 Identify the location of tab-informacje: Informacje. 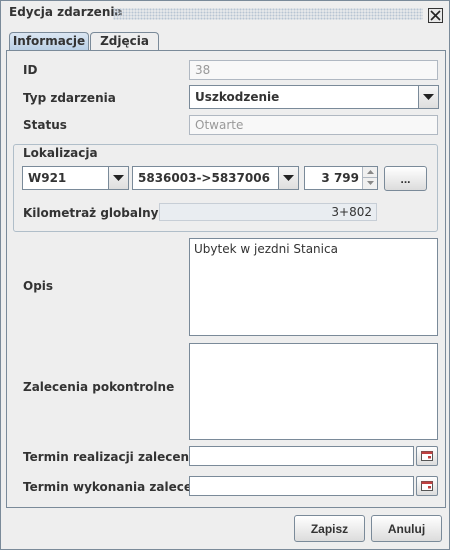
(49, 41).